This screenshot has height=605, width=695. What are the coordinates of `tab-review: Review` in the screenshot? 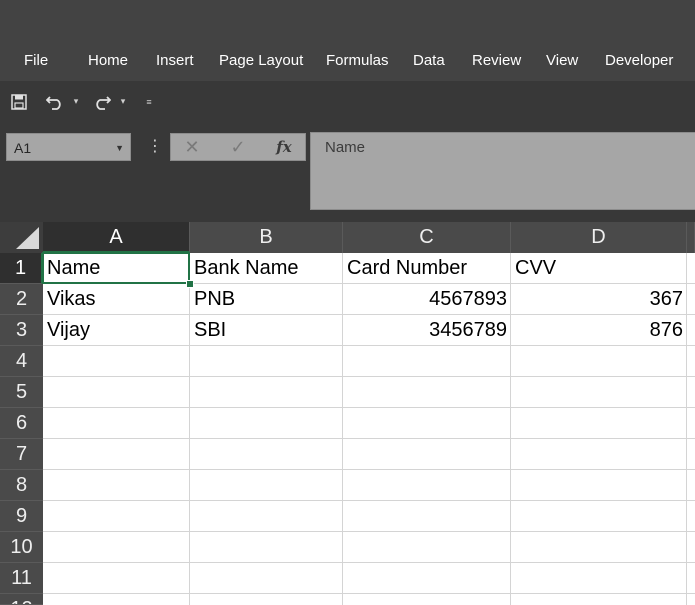 It's located at (496, 61).